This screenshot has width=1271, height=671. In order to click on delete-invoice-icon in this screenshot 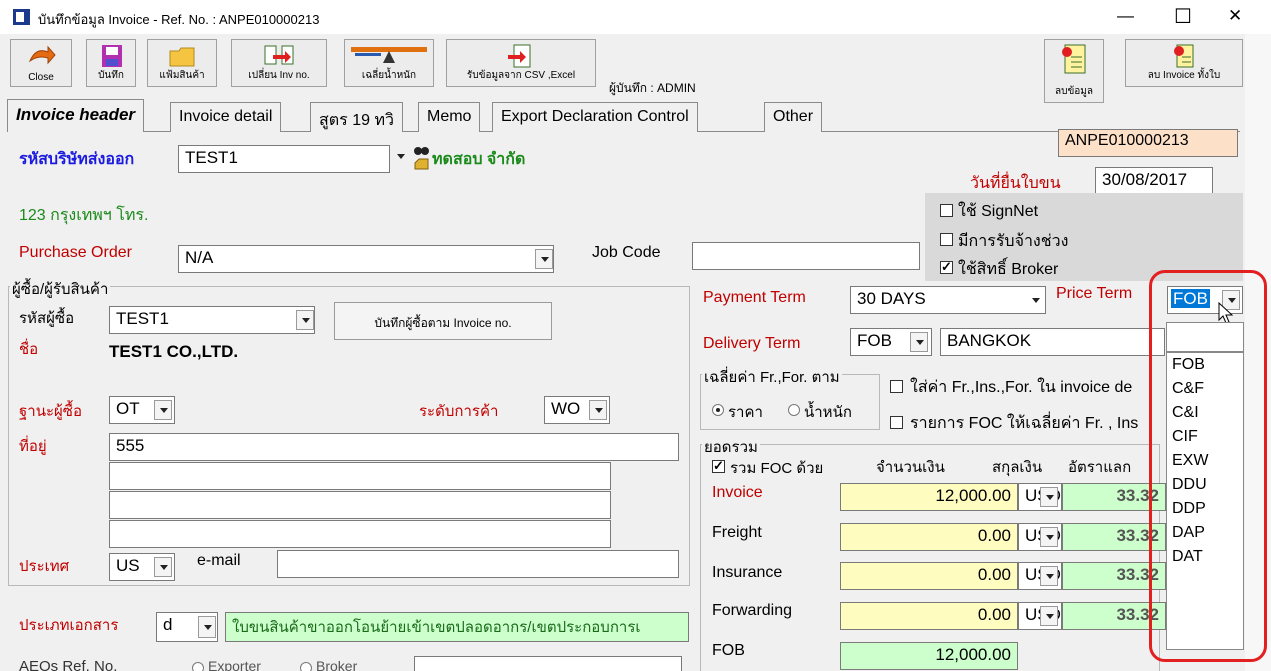, I will do `click(1184, 56)`.